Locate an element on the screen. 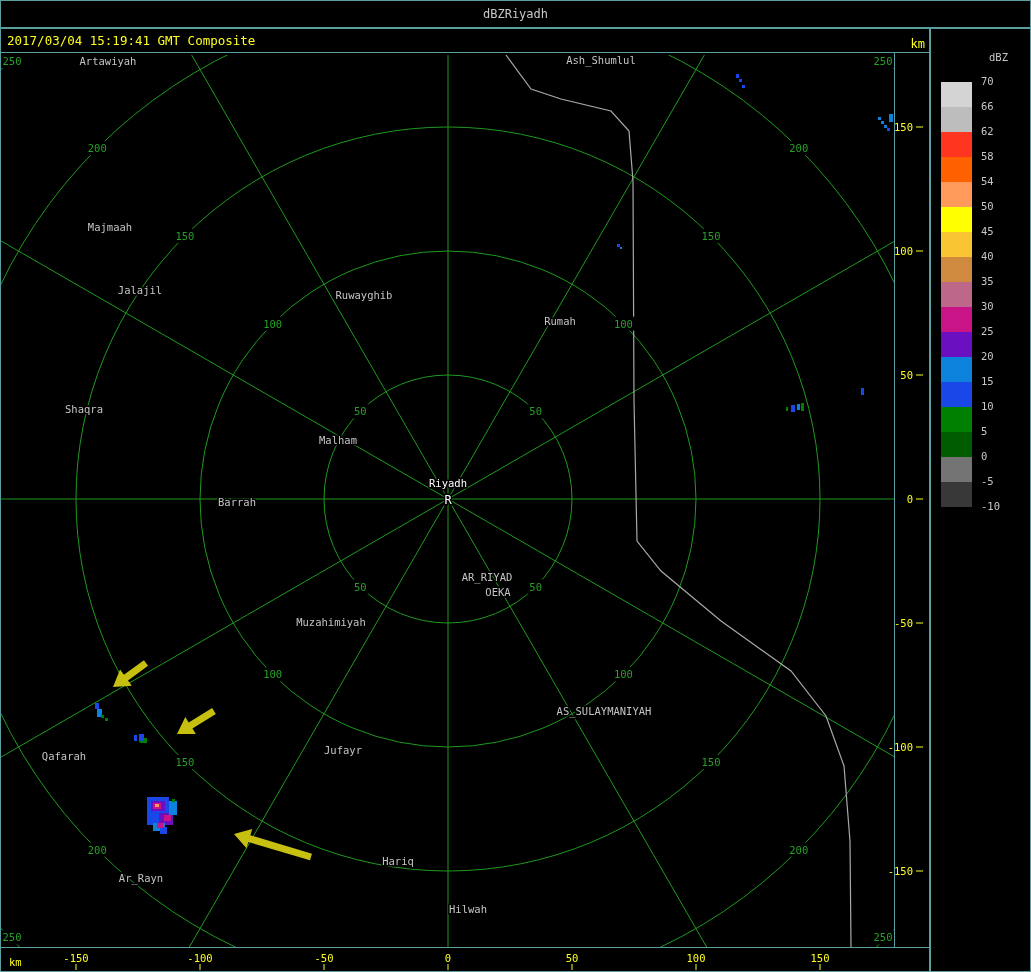 The width and height of the screenshot is (1031, 972). place-label: Jufayr is located at coordinates (343, 750).